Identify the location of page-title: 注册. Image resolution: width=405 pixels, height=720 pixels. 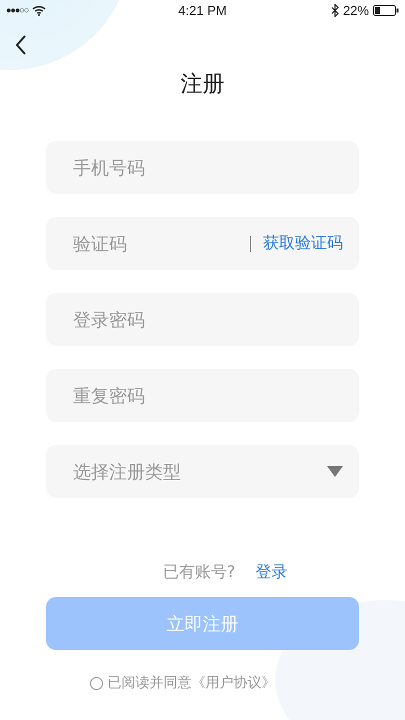
(203, 85).